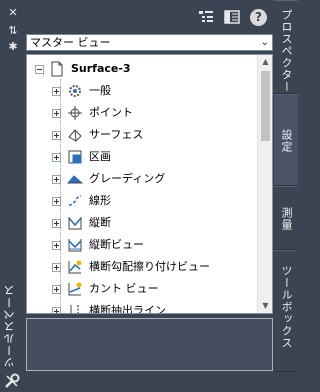 This screenshot has height=392, width=320. Describe the element at coordinates (149, 42) in the screenshot. I see `view-select: マスター ビュー ⌄` at that location.